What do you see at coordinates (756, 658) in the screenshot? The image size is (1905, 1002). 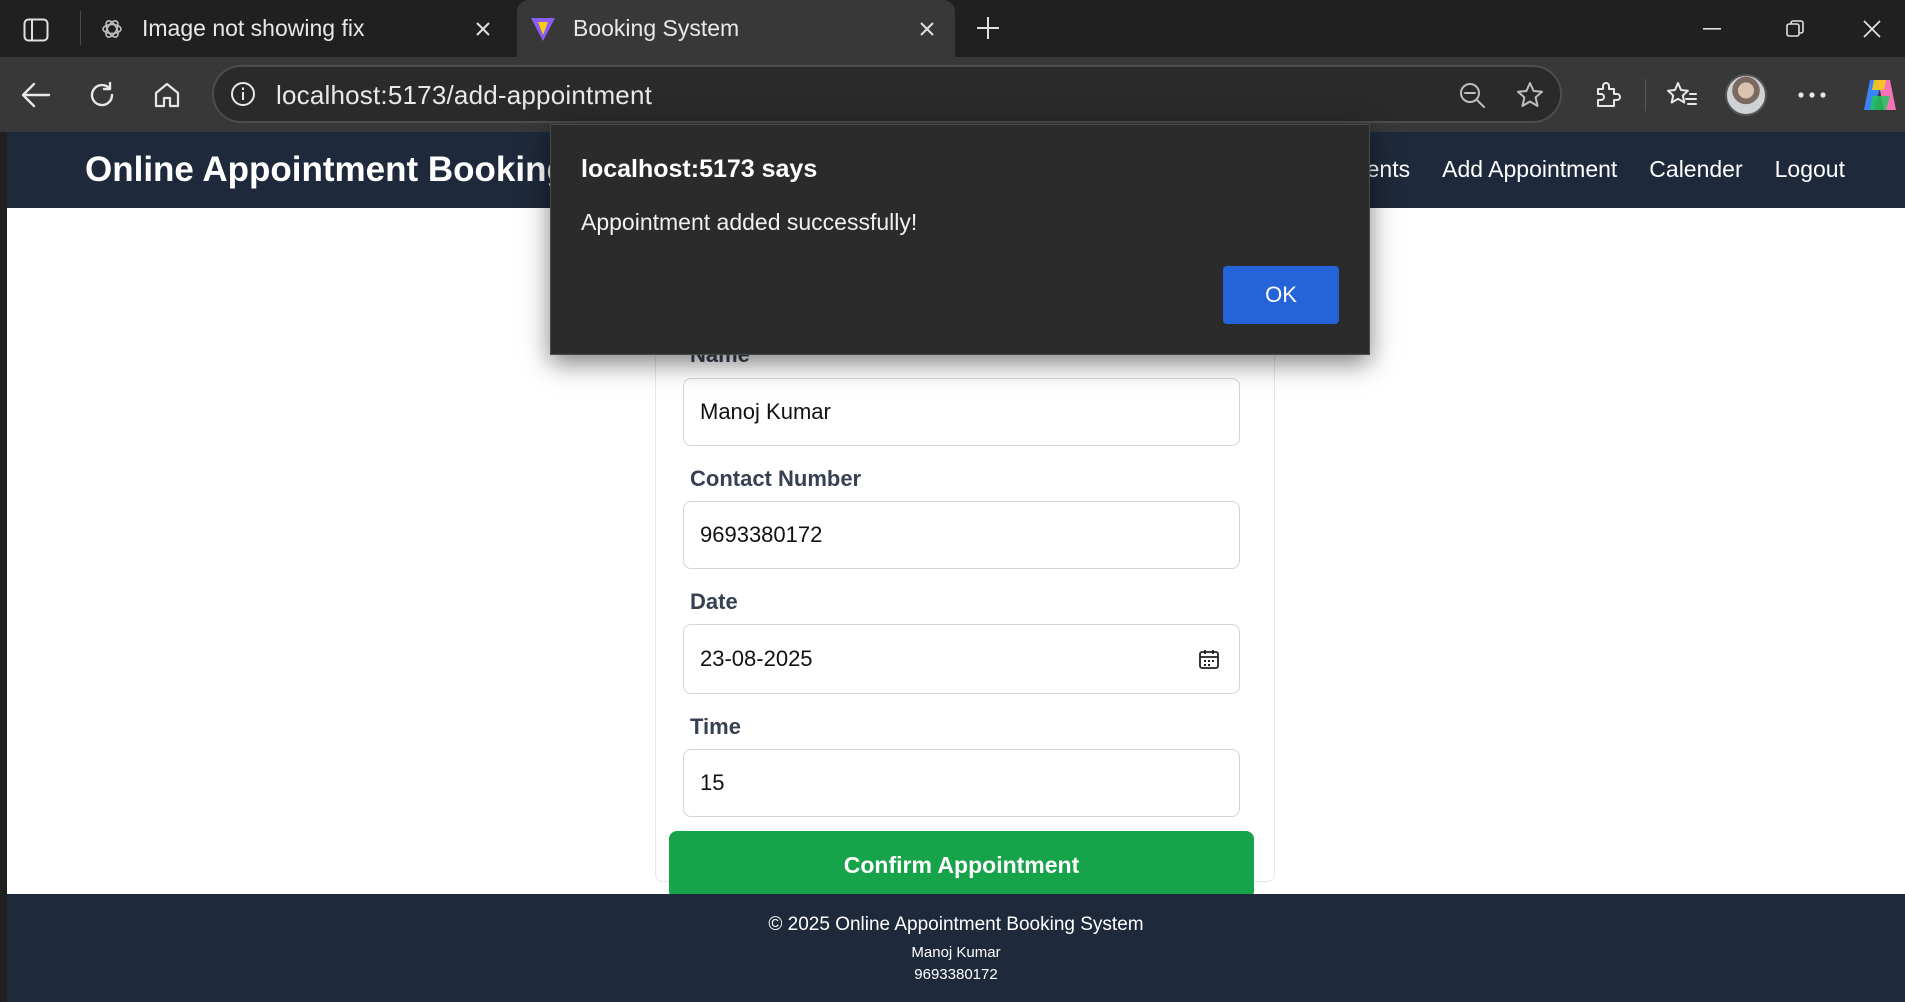 I see `date-input-value: 23-08-2025` at bounding box center [756, 658].